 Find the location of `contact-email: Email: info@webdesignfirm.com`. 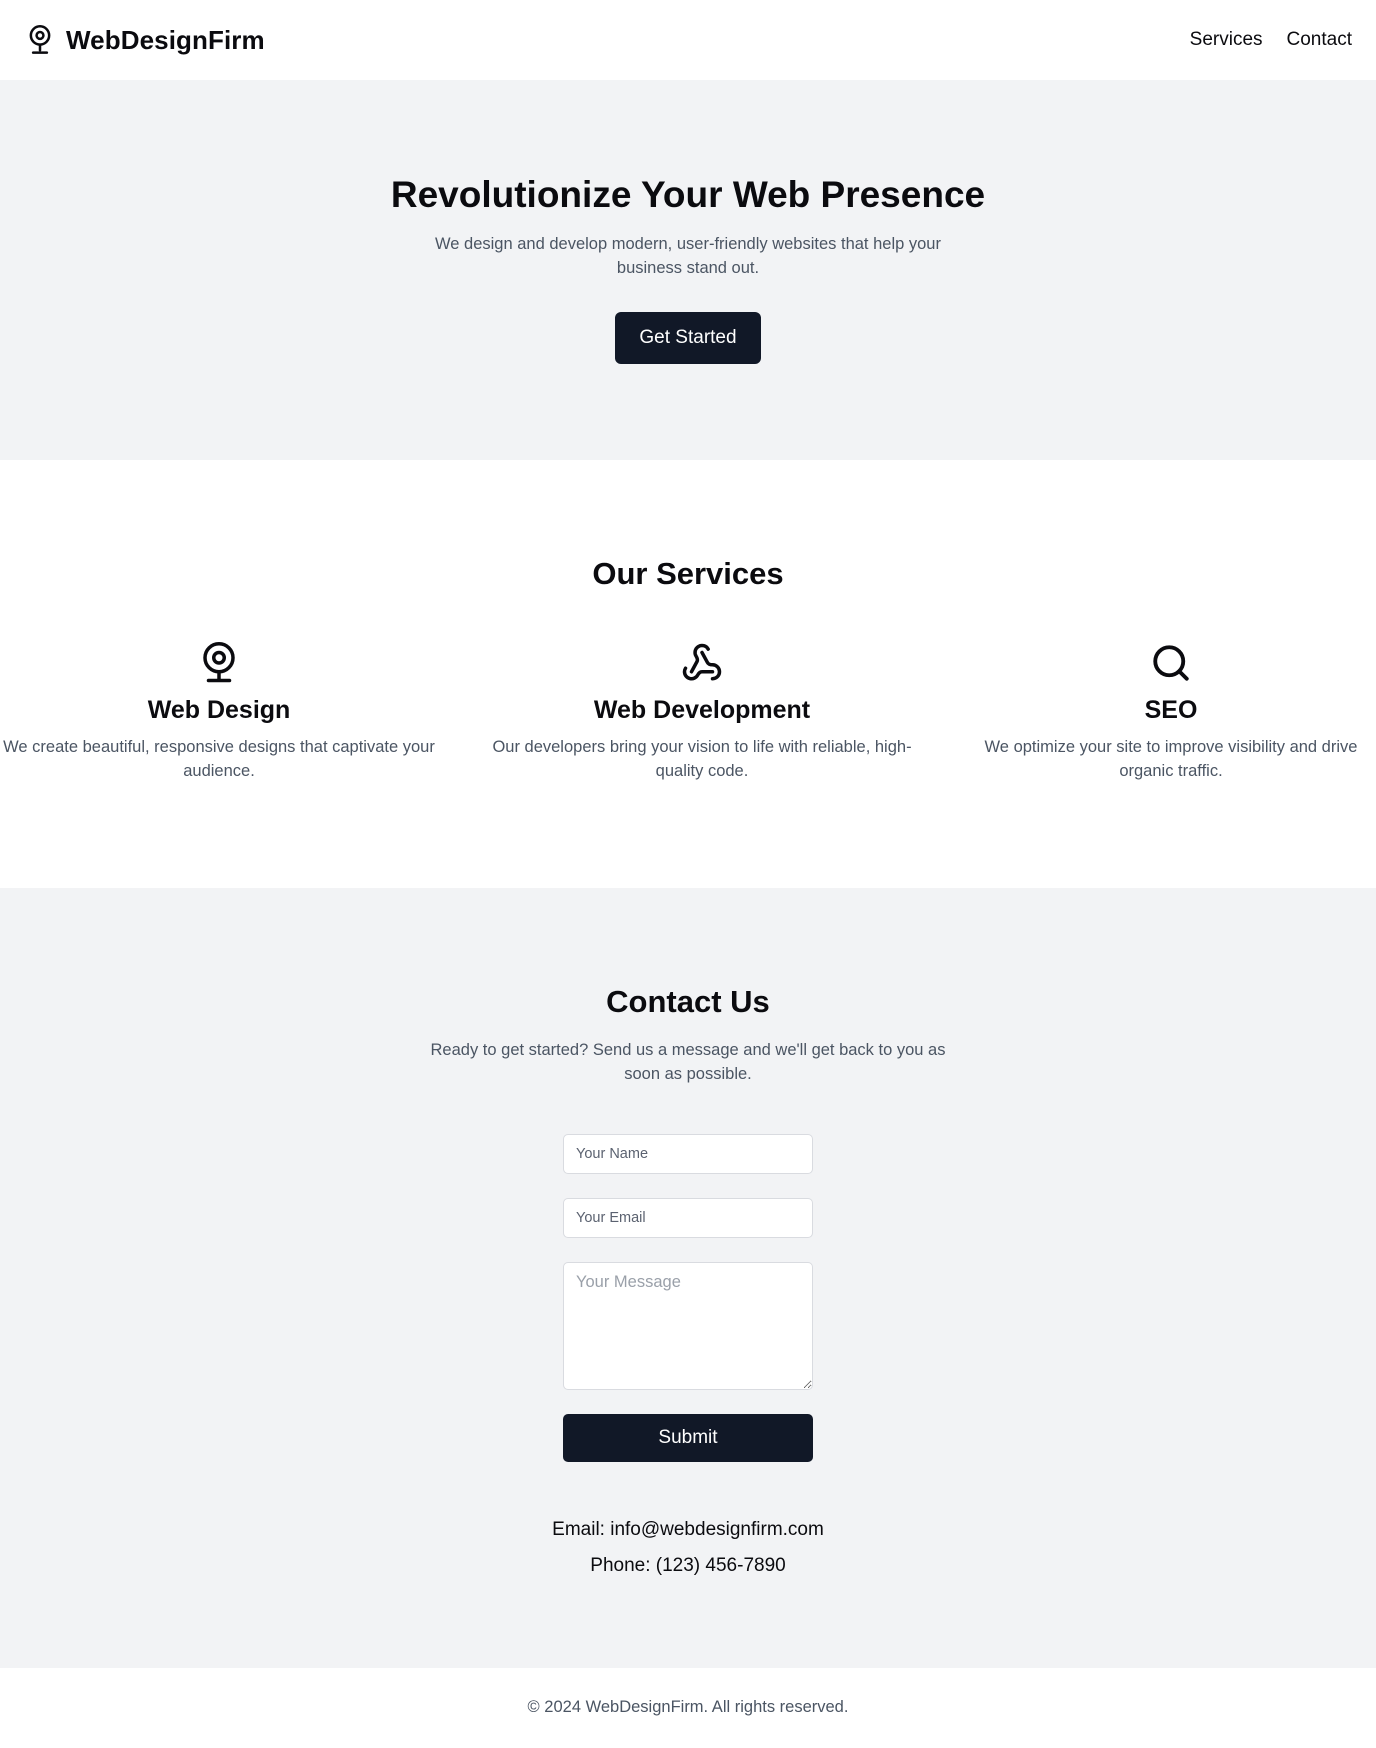

contact-email: Email: info@webdesignfirm.com is located at coordinates (688, 1529).